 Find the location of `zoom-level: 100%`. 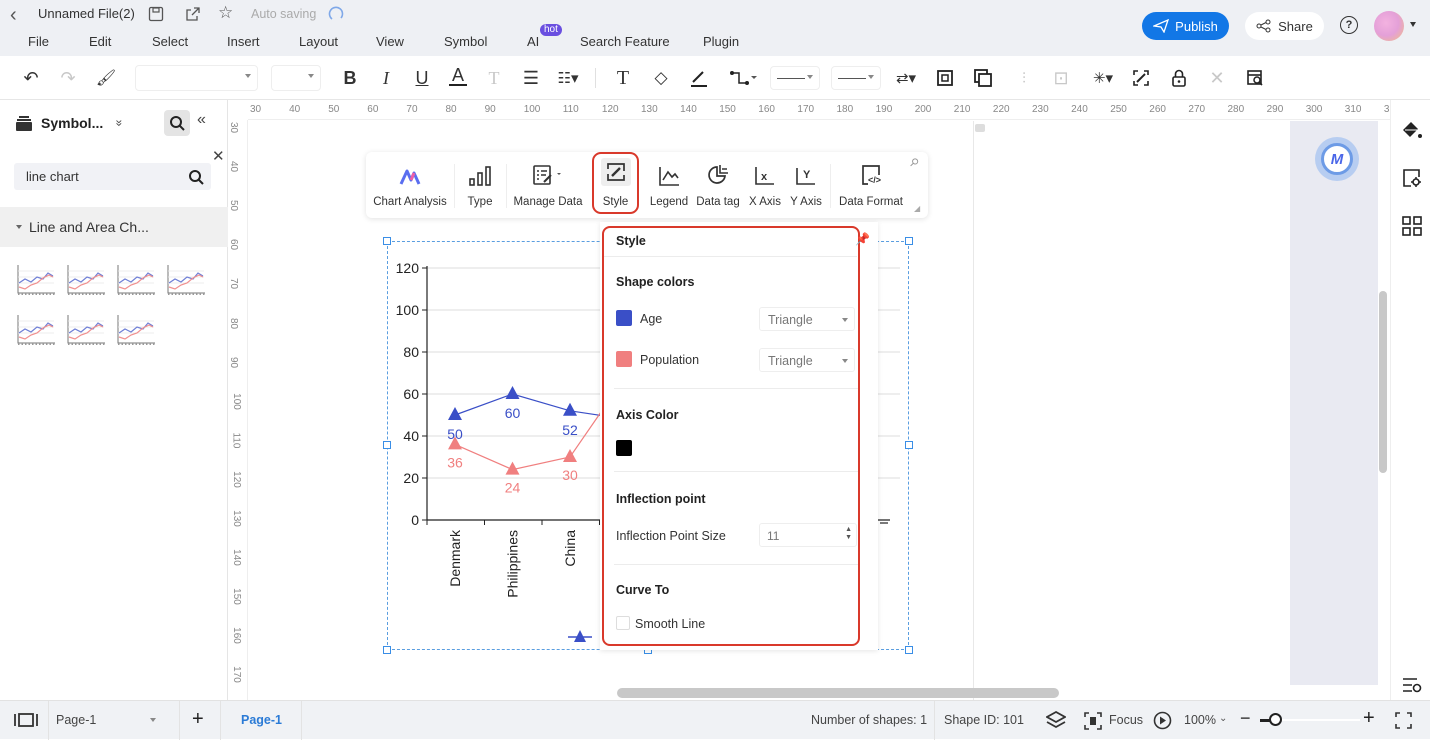

zoom-level: 100% is located at coordinates (1200, 720).